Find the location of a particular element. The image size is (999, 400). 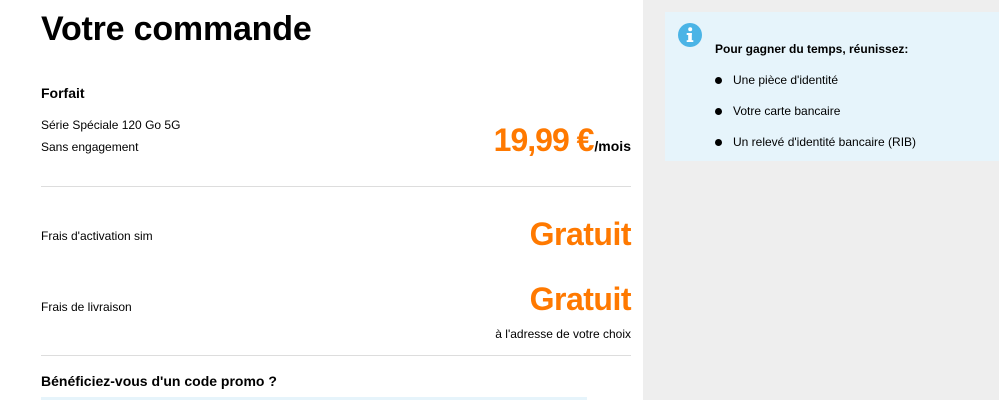

plan-price: 19,99 € /mois is located at coordinates (562, 140).